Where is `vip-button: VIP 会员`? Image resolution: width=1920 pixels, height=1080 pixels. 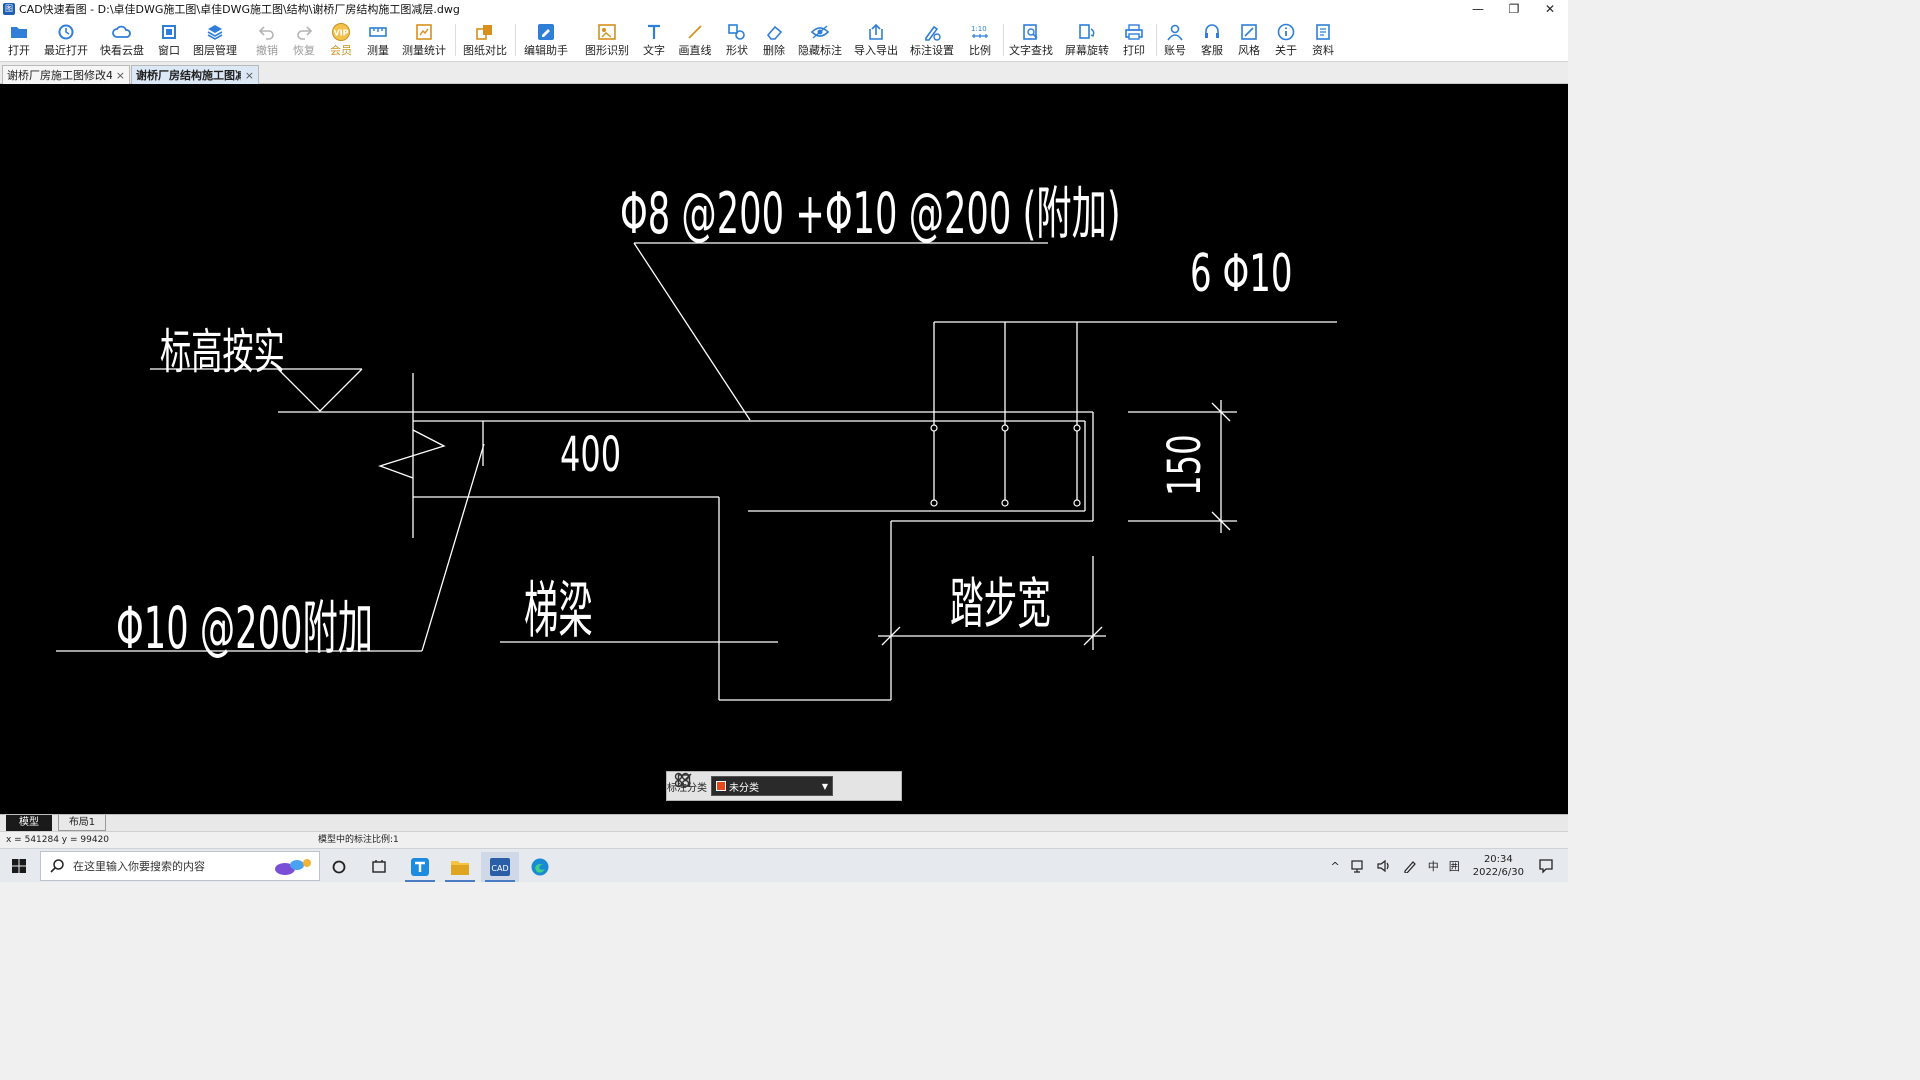 vip-button: VIP 会员 is located at coordinates (341, 40).